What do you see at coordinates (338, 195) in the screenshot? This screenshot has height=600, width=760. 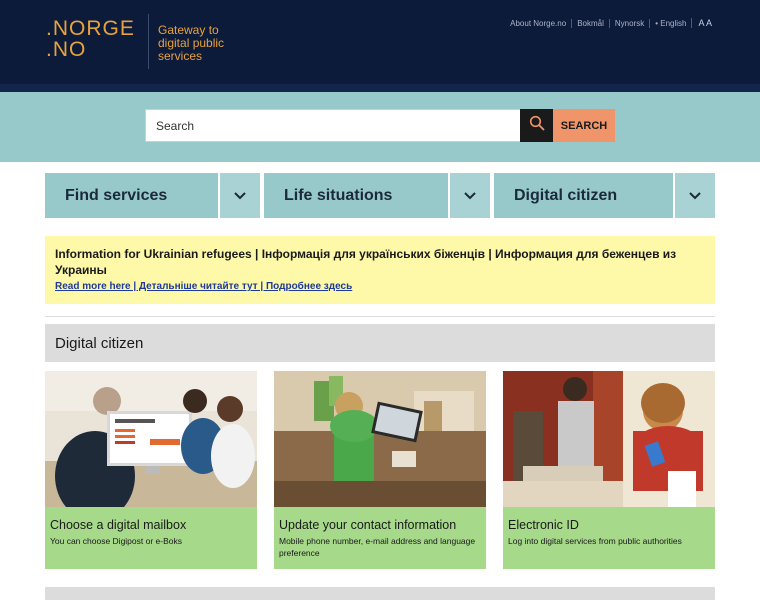 I see `tab-label: Life situations` at bounding box center [338, 195].